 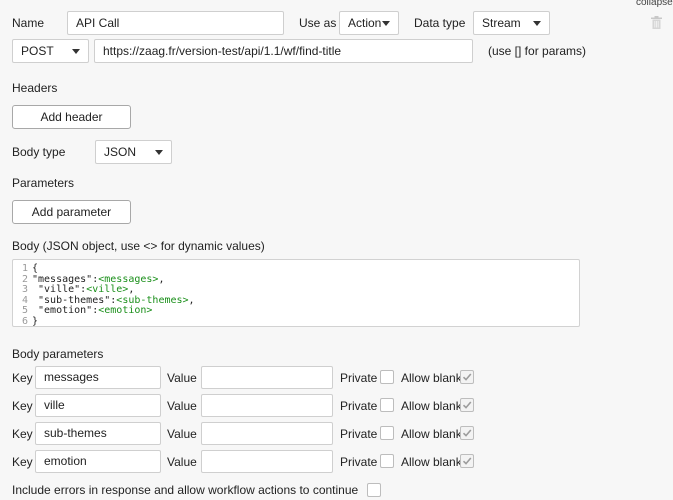 I want to click on line-number: 3, so click(x=24, y=289).